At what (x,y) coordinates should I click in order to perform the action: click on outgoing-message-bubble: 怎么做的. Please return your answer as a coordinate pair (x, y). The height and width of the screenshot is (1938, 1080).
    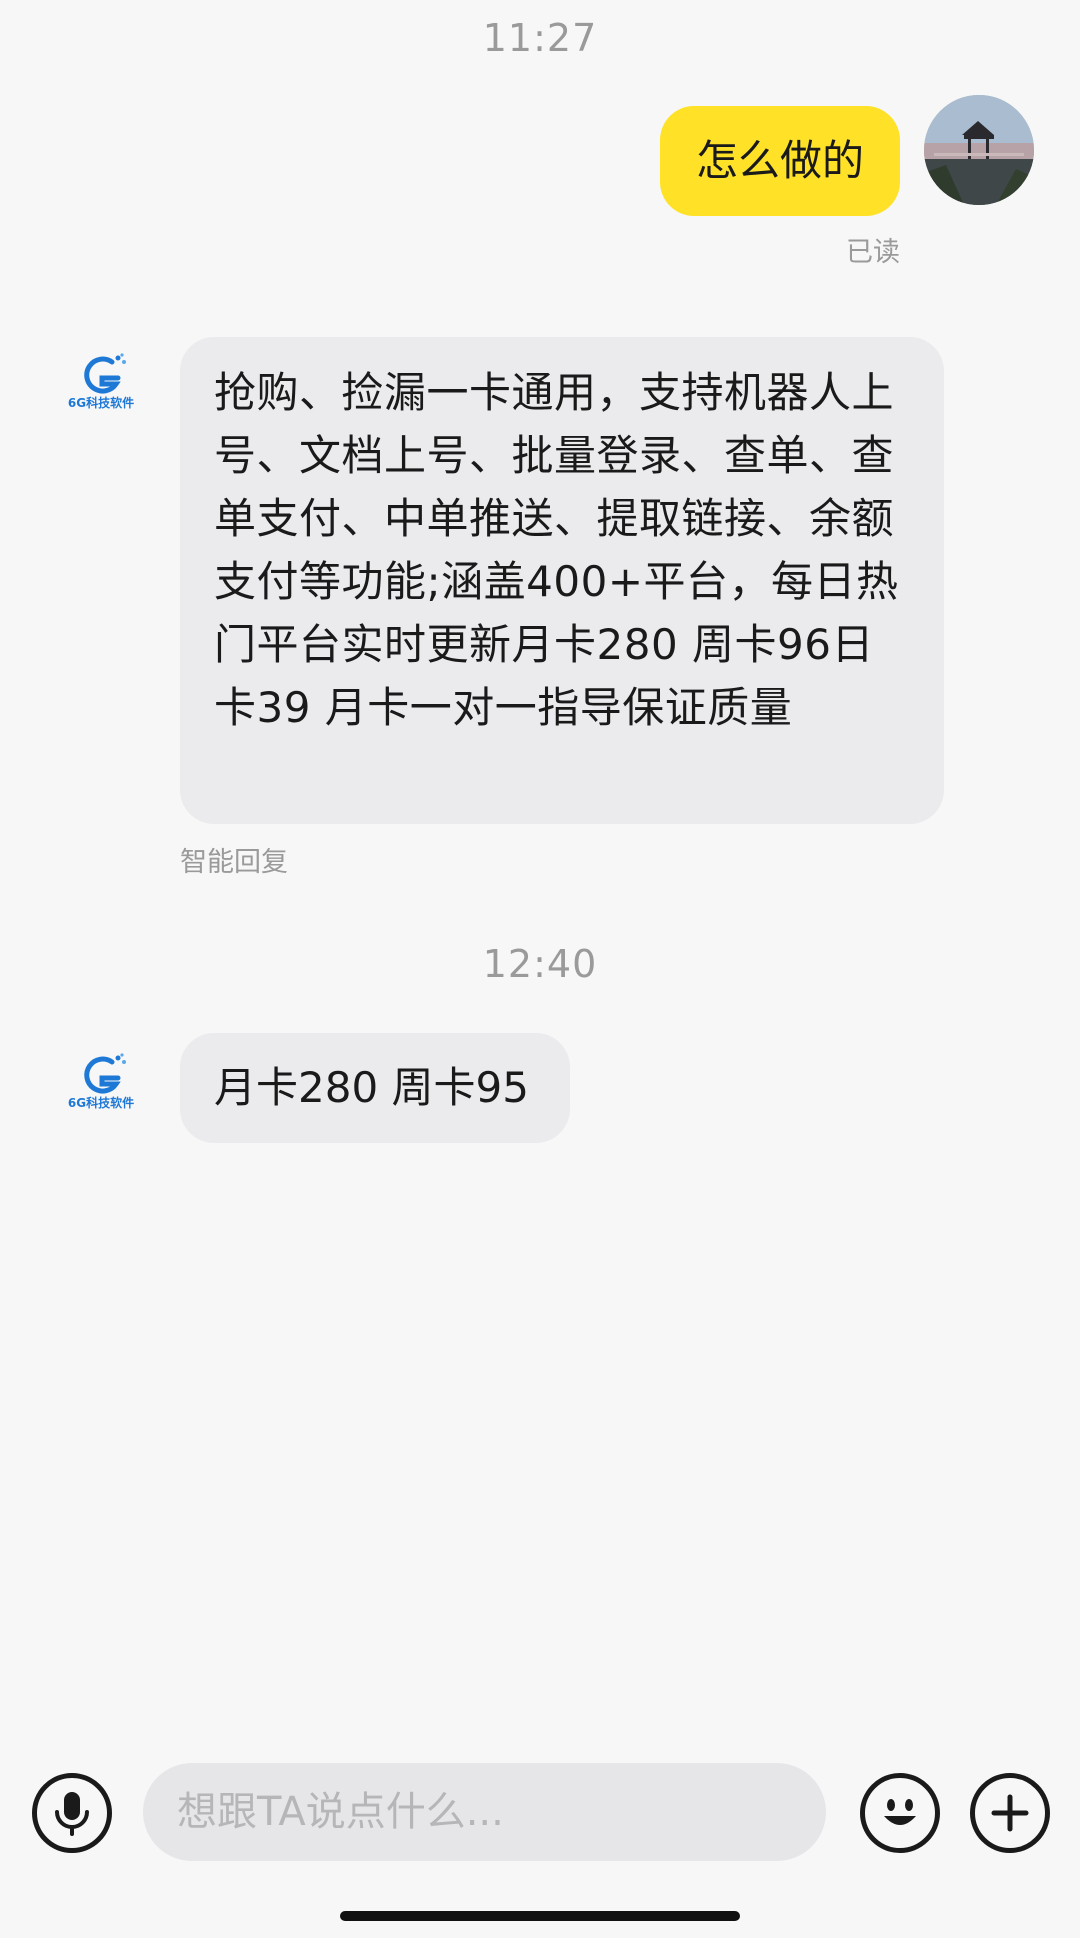
    Looking at the image, I should click on (780, 161).